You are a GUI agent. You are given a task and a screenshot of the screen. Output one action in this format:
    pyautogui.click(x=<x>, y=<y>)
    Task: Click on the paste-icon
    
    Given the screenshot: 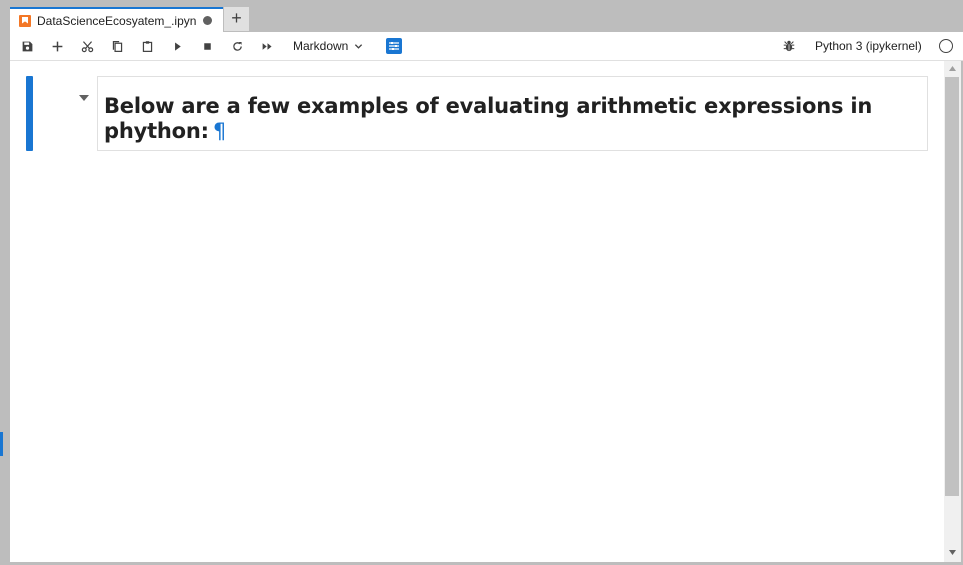 What is the action you would take?
    pyautogui.click(x=147, y=46)
    